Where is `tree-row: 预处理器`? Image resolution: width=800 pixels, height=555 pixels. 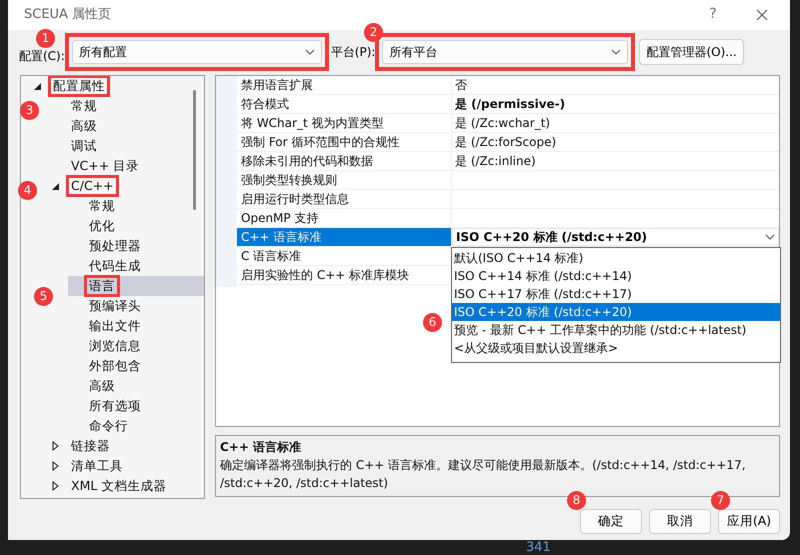 tree-row: 预处理器 is located at coordinates (136, 246).